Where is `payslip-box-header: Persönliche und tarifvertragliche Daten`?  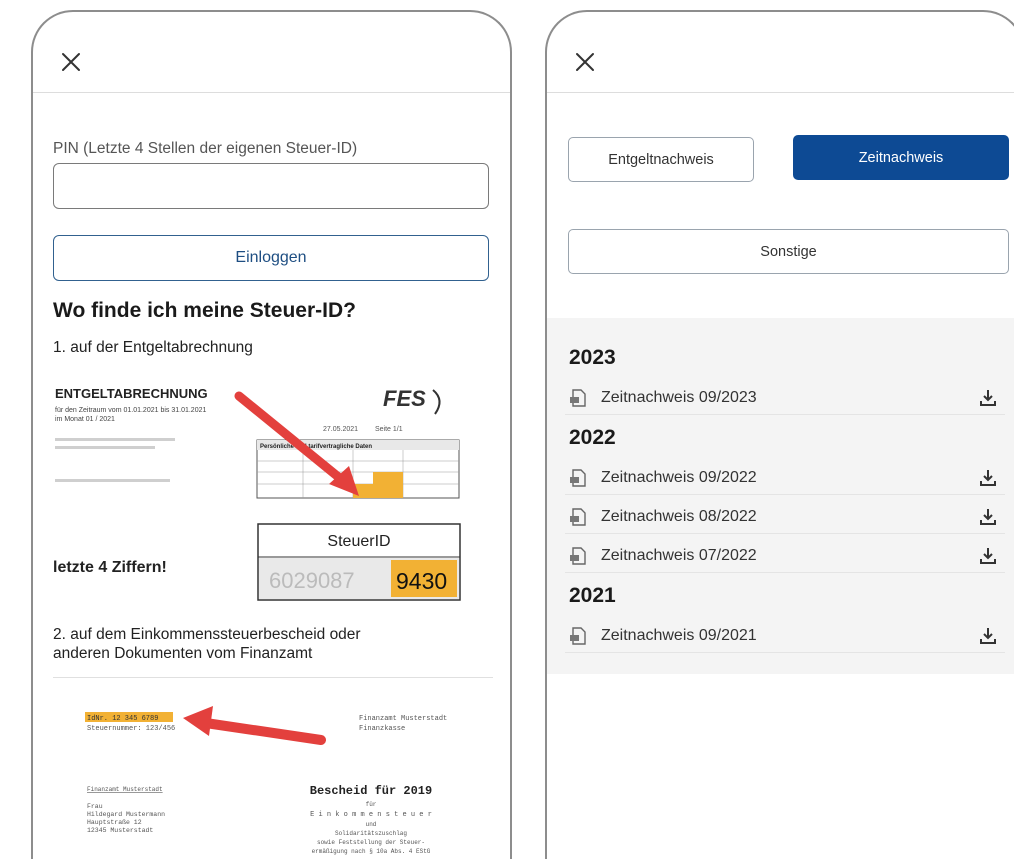
payslip-box-header: Persönliche und tarifvertragliche Daten is located at coordinates (316, 447).